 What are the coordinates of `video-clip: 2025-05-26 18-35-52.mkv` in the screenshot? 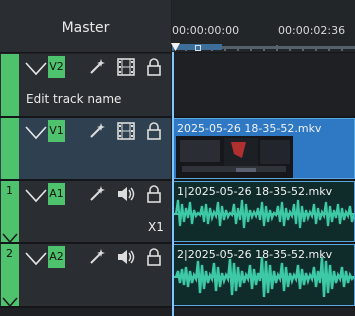 It's located at (264, 148).